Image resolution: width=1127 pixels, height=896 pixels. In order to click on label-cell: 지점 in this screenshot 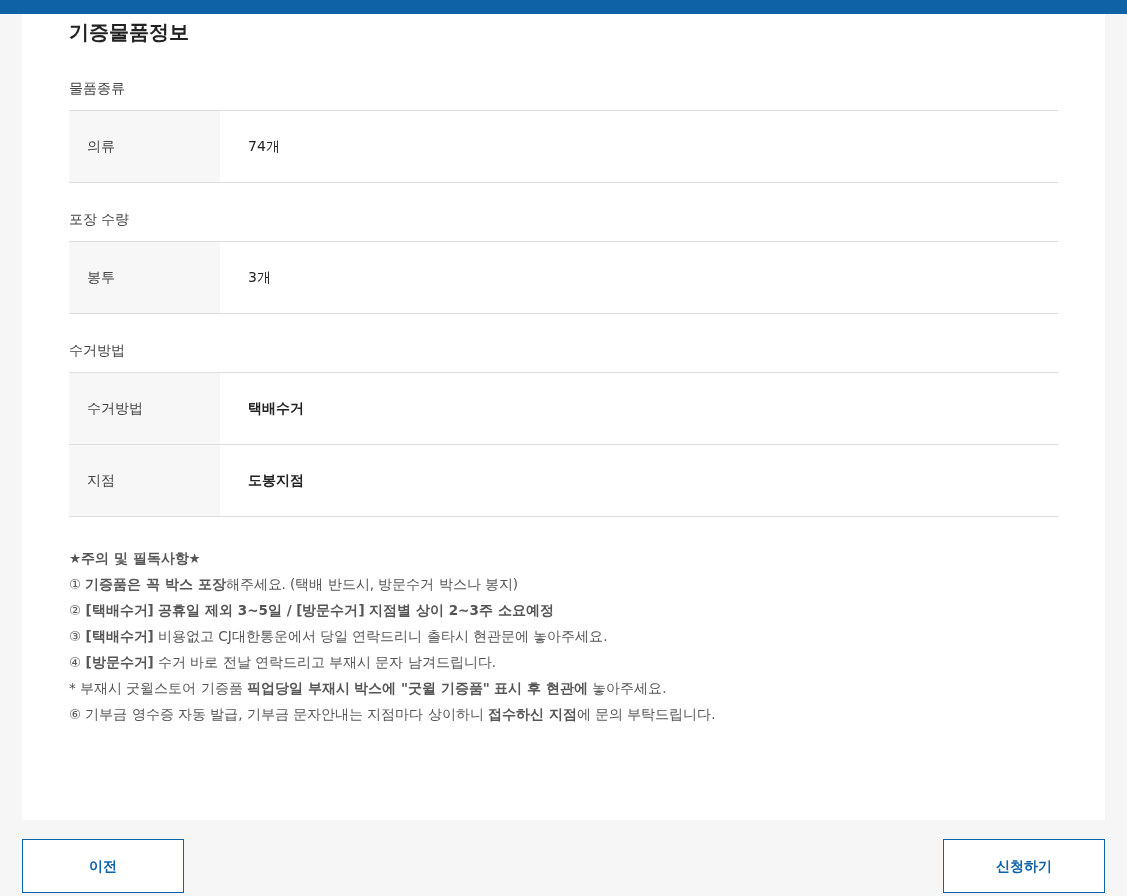, I will do `click(144, 480)`.